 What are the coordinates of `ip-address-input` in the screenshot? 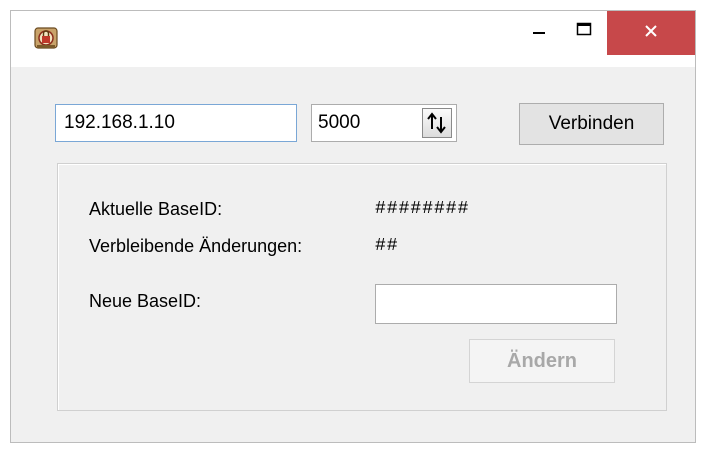 It's located at (176, 123).